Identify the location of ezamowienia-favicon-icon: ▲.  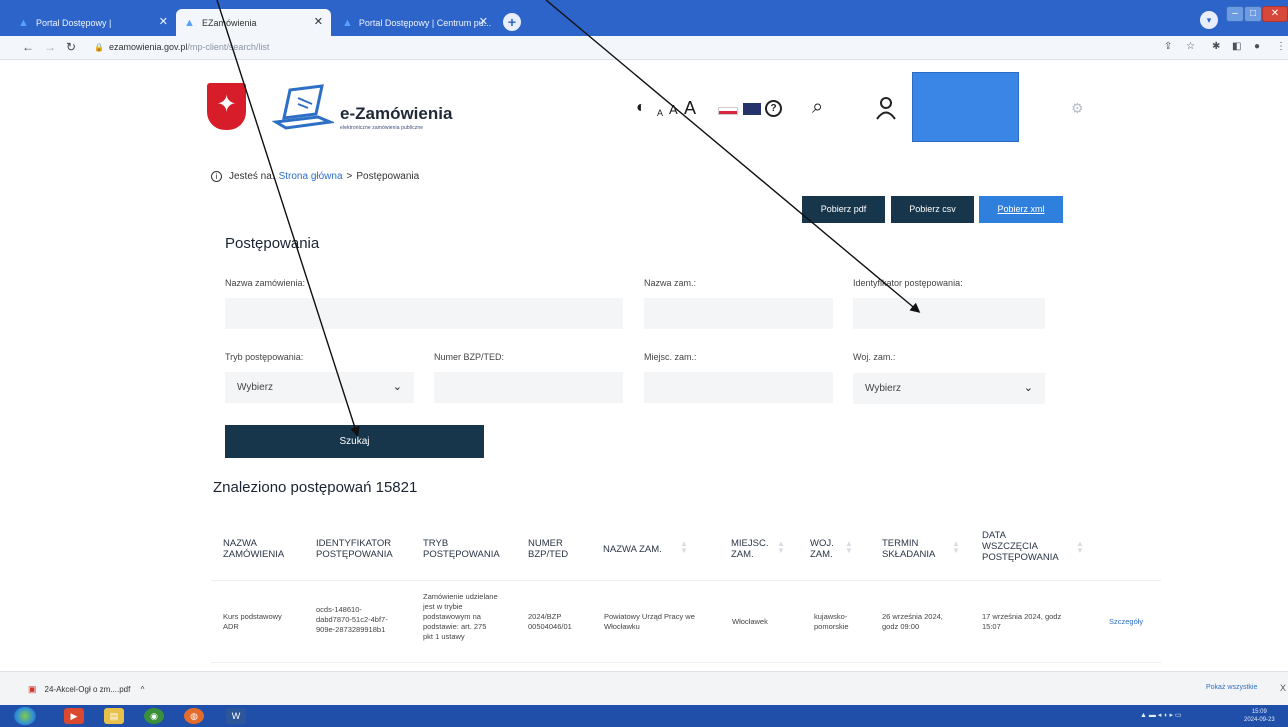
(189, 22).